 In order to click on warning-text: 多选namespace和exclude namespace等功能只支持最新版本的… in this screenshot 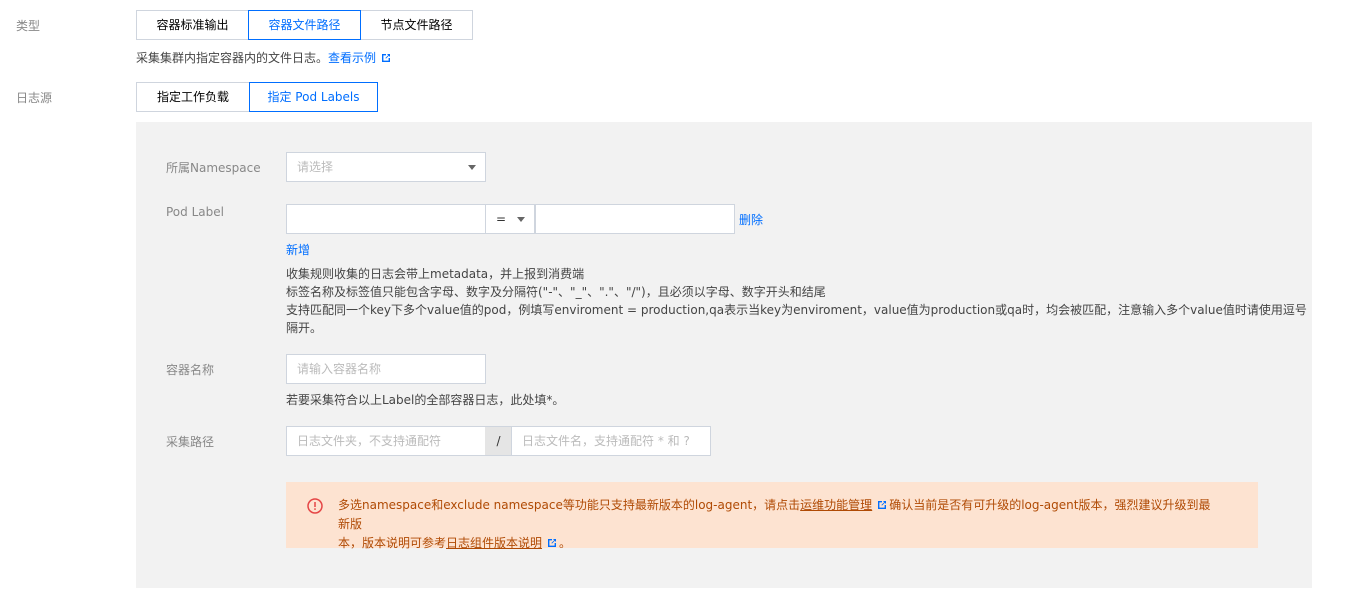, I will do `click(778, 524)`.